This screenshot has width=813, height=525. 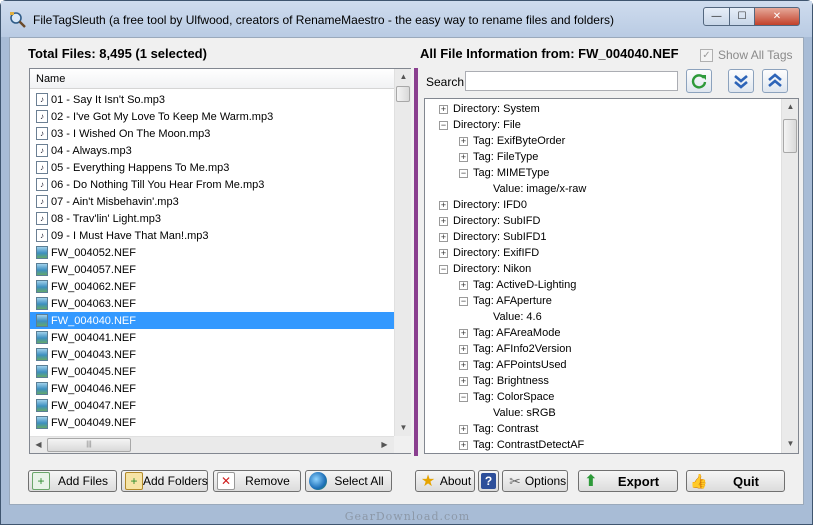 I want to click on add-files-button: + Add Files, so click(x=72, y=481).